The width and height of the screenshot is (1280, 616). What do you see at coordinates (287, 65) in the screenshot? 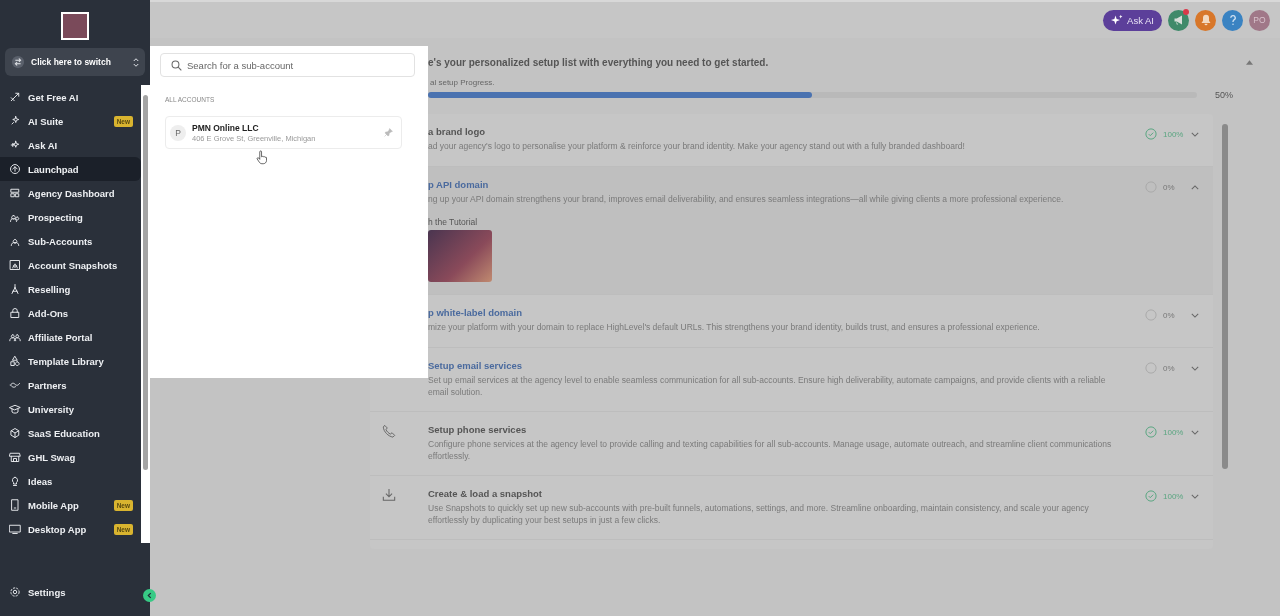
I see `search-field: Search for a sub-account` at bounding box center [287, 65].